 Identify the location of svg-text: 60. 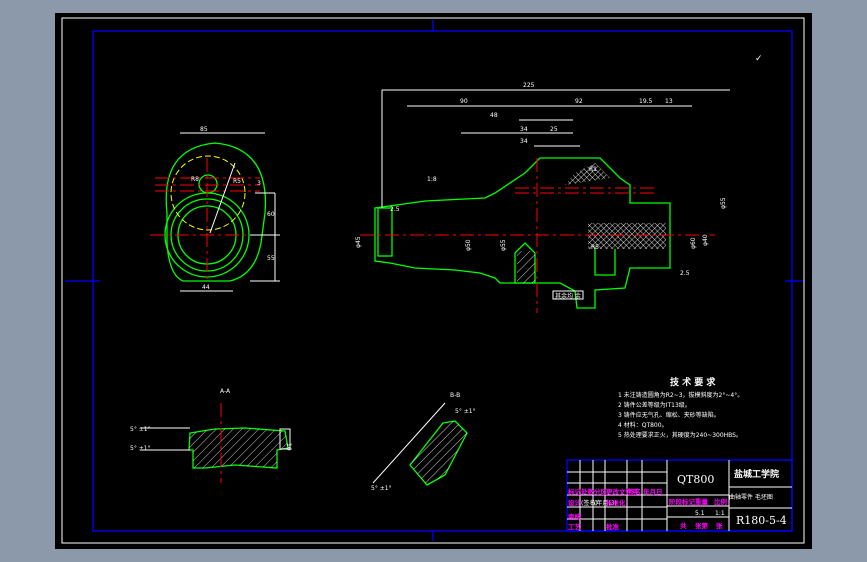
(271, 214).